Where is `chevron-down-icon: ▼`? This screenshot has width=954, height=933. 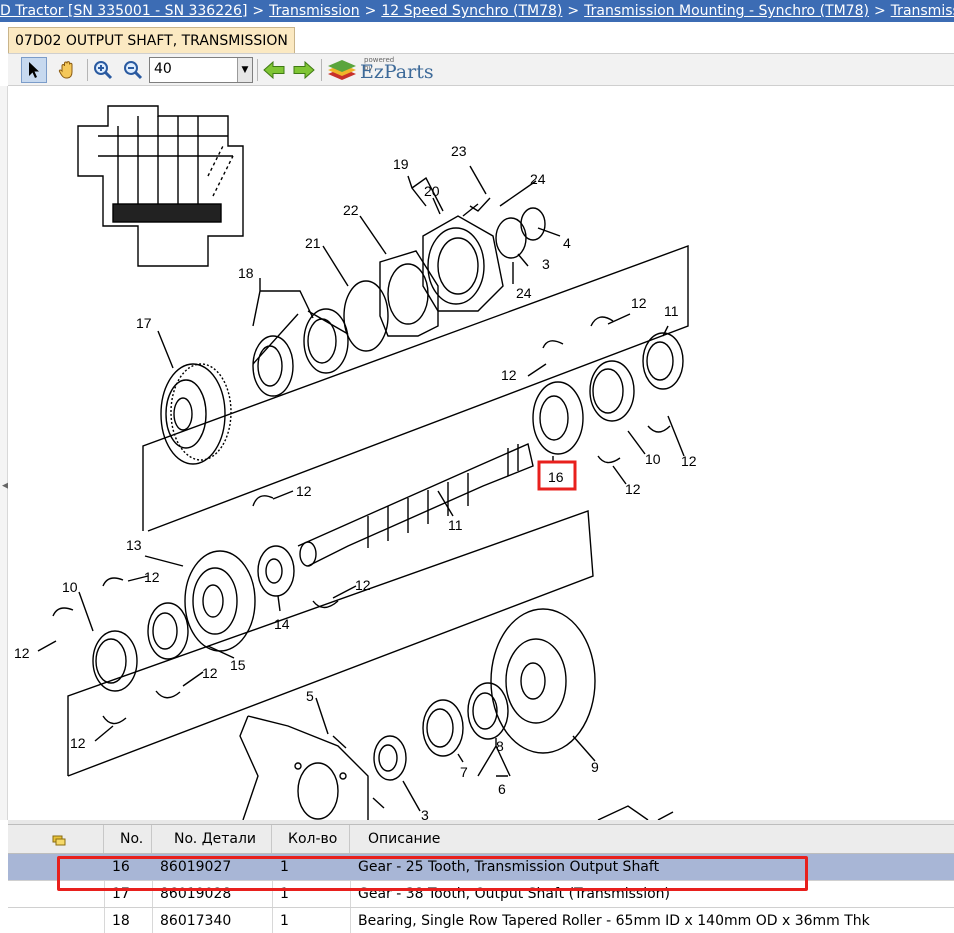
chevron-down-icon: ▼ is located at coordinates (244, 70).